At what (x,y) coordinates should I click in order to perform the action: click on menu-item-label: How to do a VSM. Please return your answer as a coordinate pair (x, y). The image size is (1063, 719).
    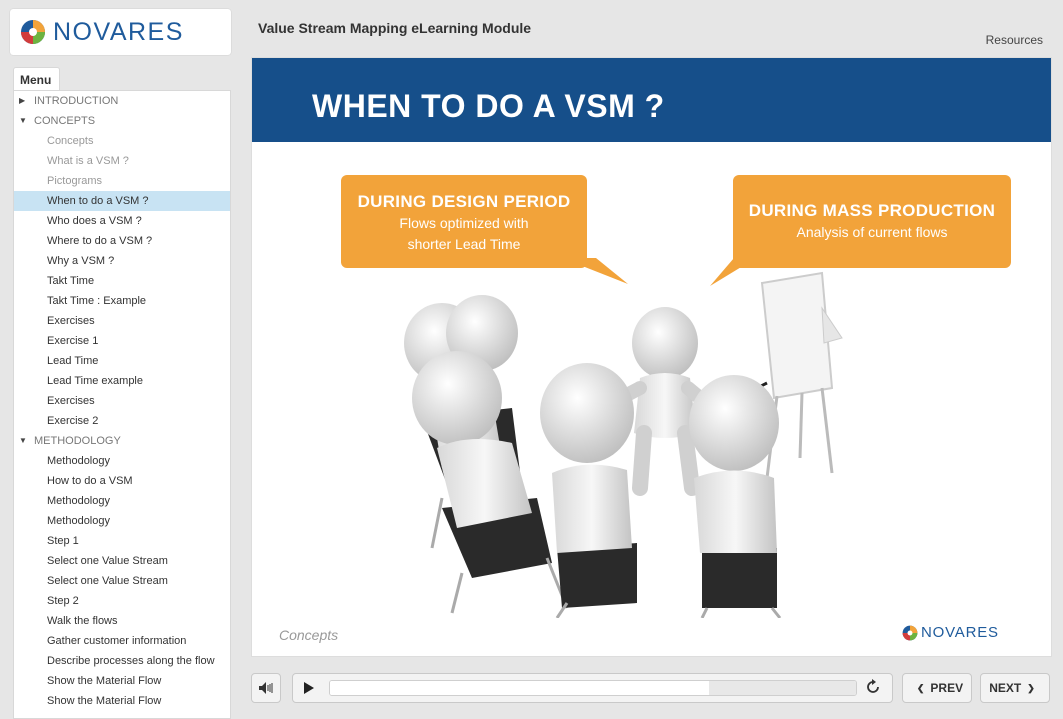
    Looking at the image, I should click on (90, 481).